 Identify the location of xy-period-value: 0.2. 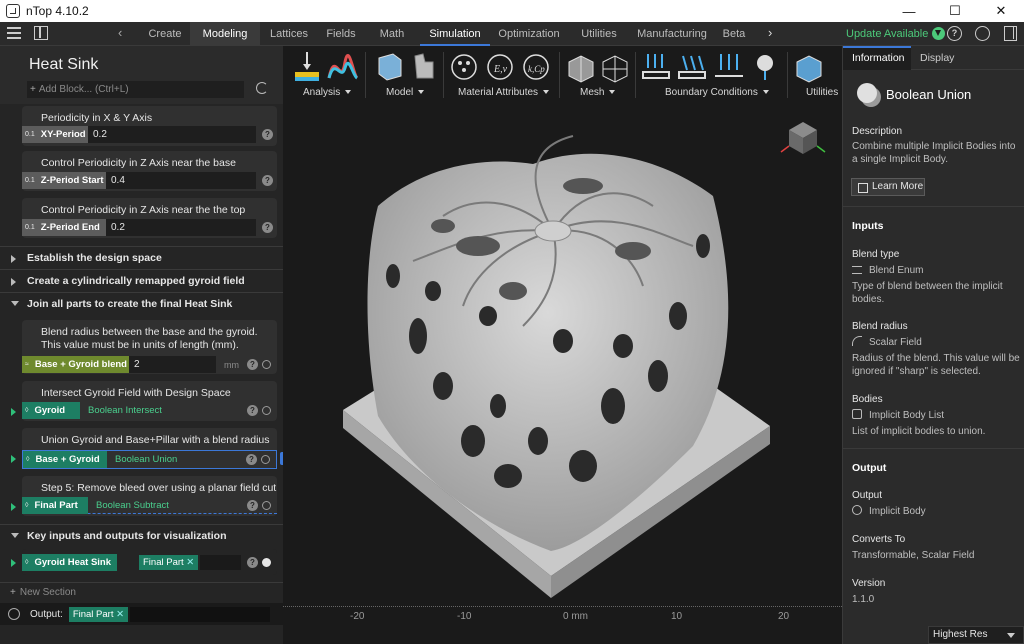
(172, 134).